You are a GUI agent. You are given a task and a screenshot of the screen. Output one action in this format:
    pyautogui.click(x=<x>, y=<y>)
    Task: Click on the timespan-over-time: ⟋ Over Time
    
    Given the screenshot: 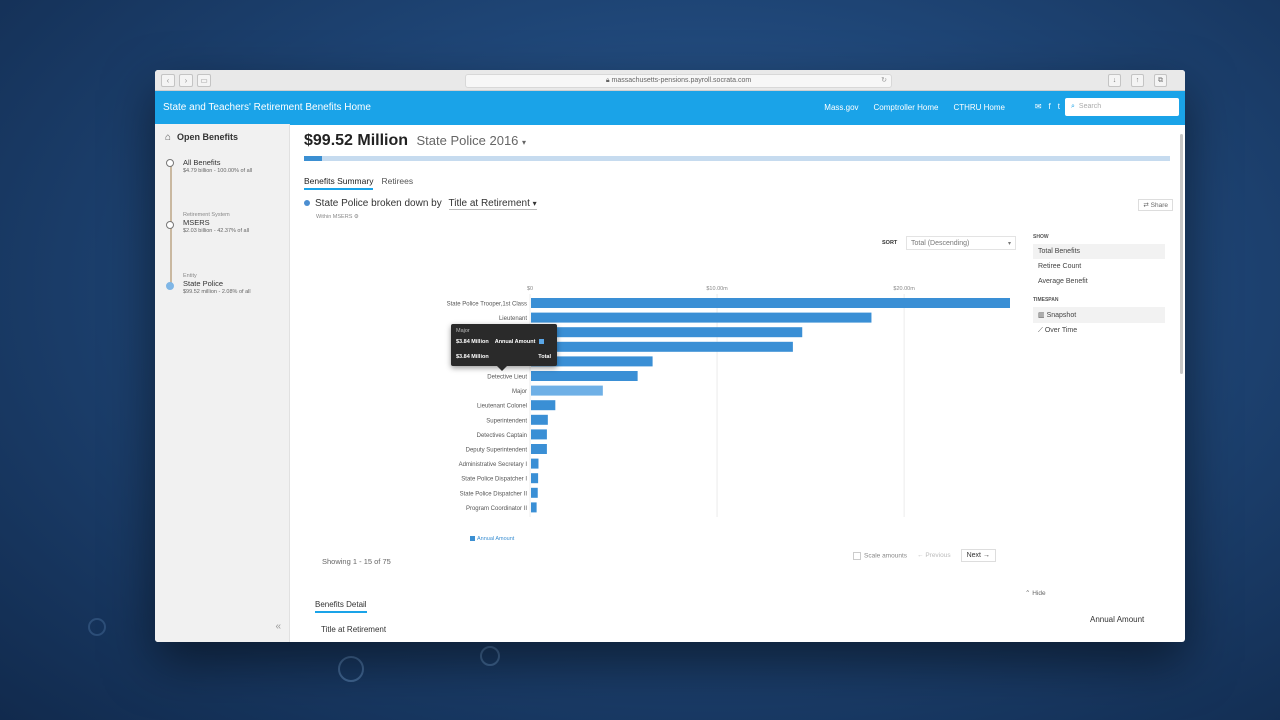 What is the action you would take?
    pyautogui.click(x=1099, y=331)
    